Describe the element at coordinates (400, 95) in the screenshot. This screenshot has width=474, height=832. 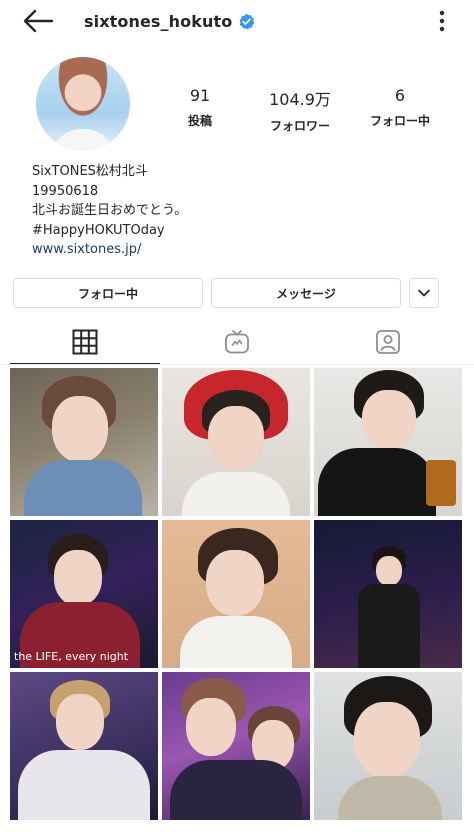
I see `following-count: 6` at that location.